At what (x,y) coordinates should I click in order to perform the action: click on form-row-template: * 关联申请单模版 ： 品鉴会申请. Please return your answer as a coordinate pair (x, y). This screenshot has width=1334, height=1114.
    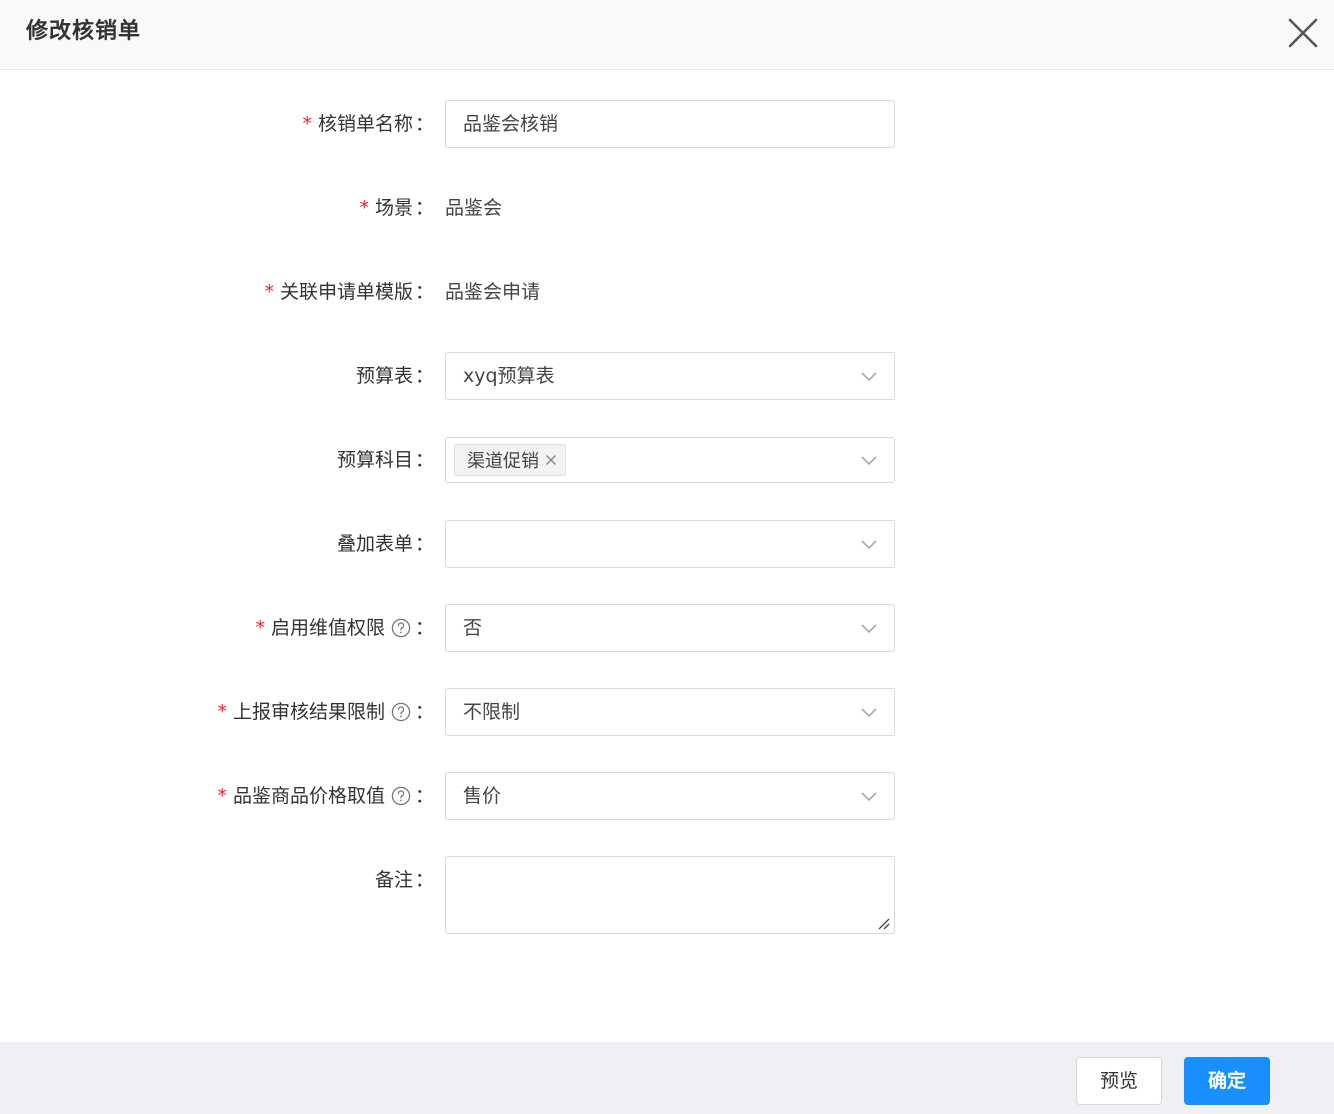
    Looking at the image, I should click on (667, 292).